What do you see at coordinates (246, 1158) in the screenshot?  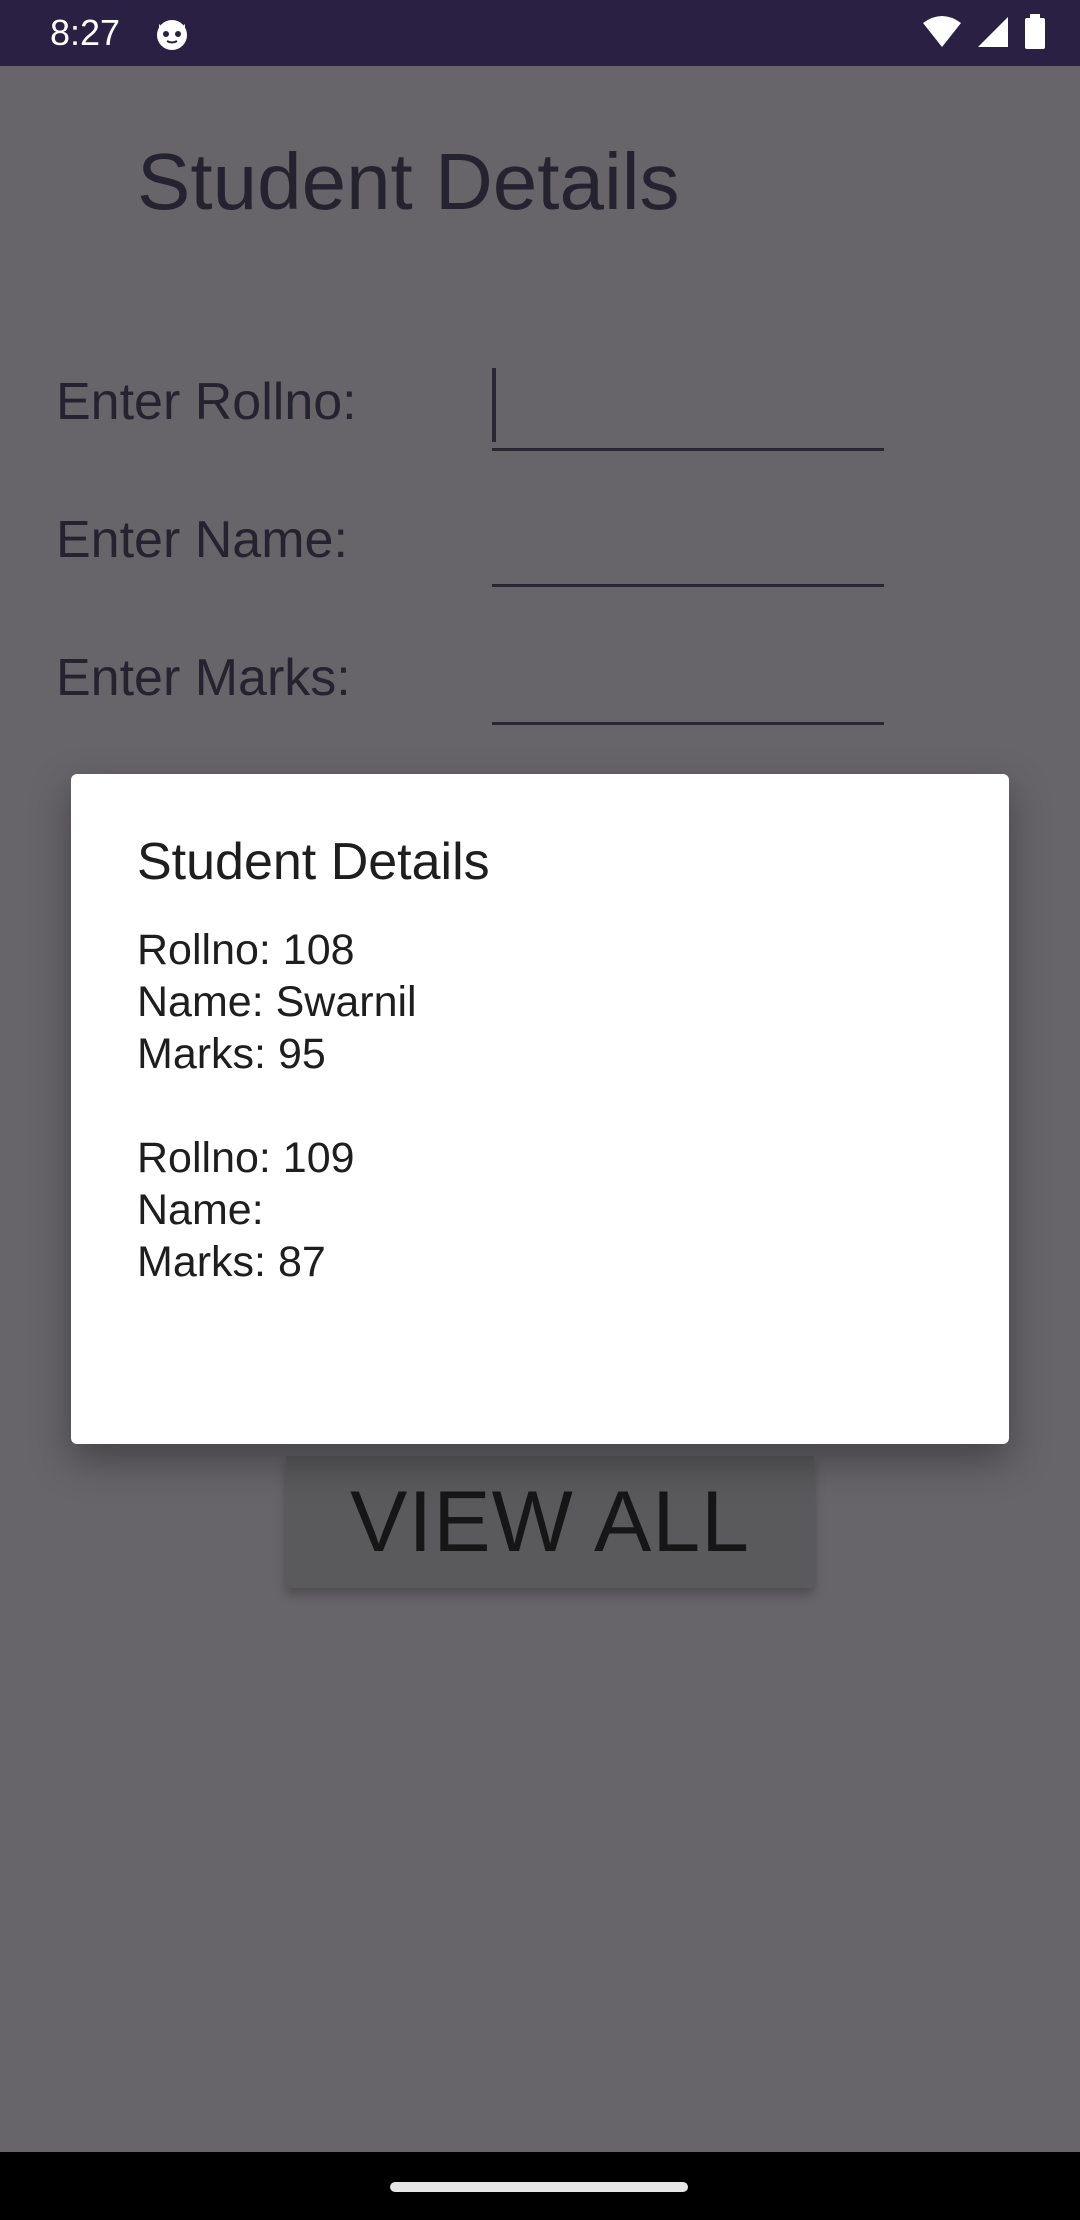 I see `record-rollno: Rollno: 109` at bounding box center [246, 1158].